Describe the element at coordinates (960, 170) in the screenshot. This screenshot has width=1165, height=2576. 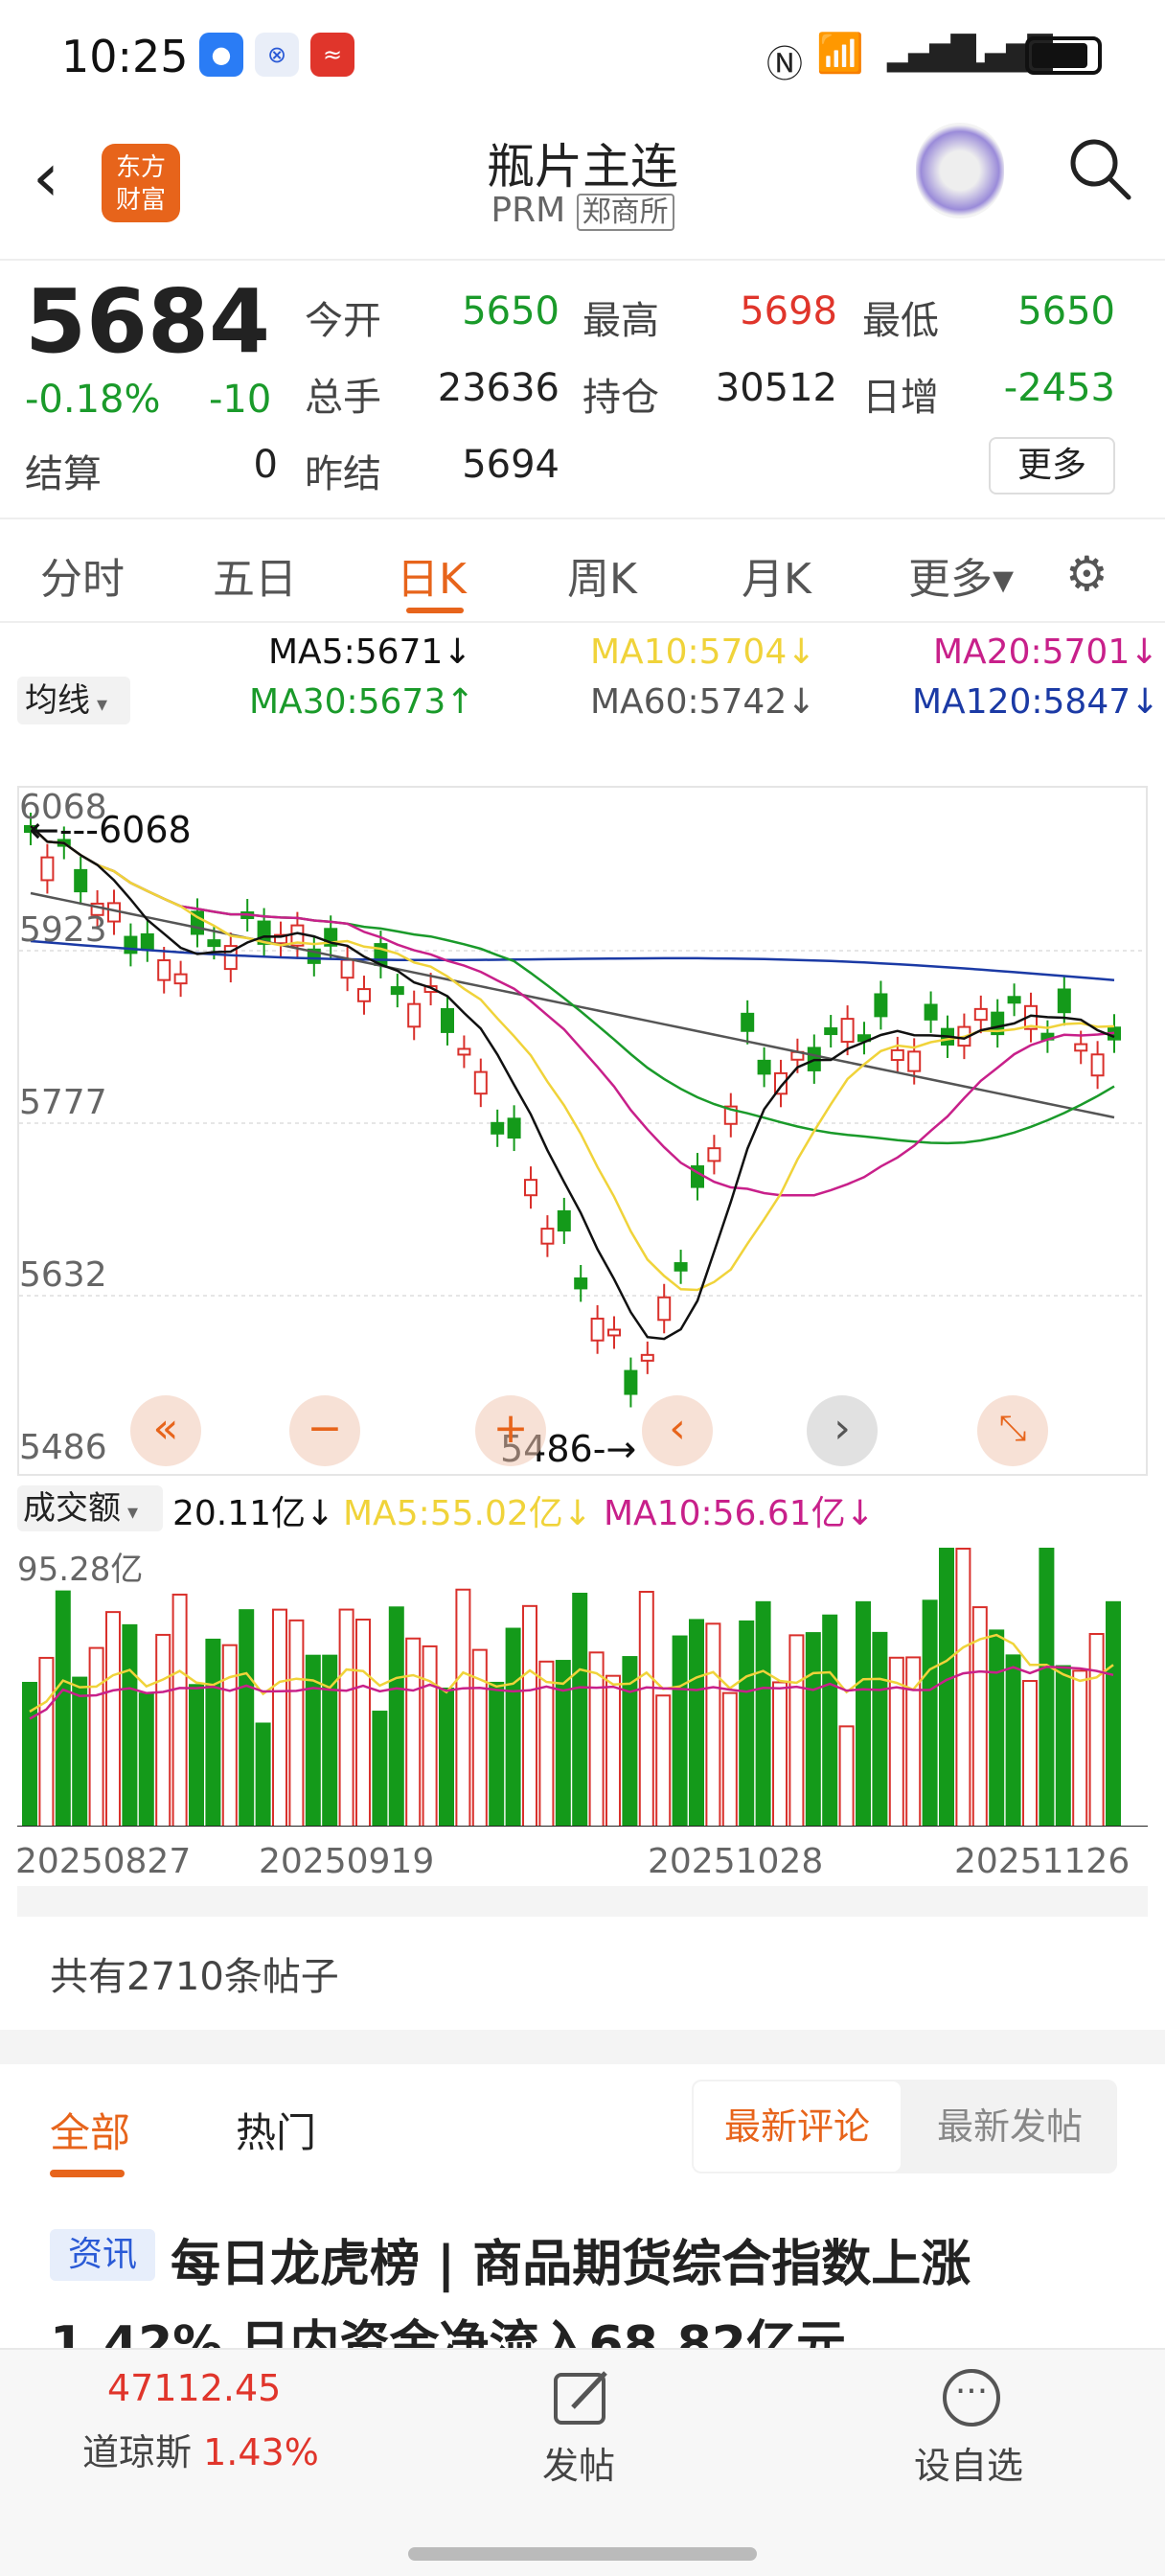
I see `robot-assistant-icon` at that location.